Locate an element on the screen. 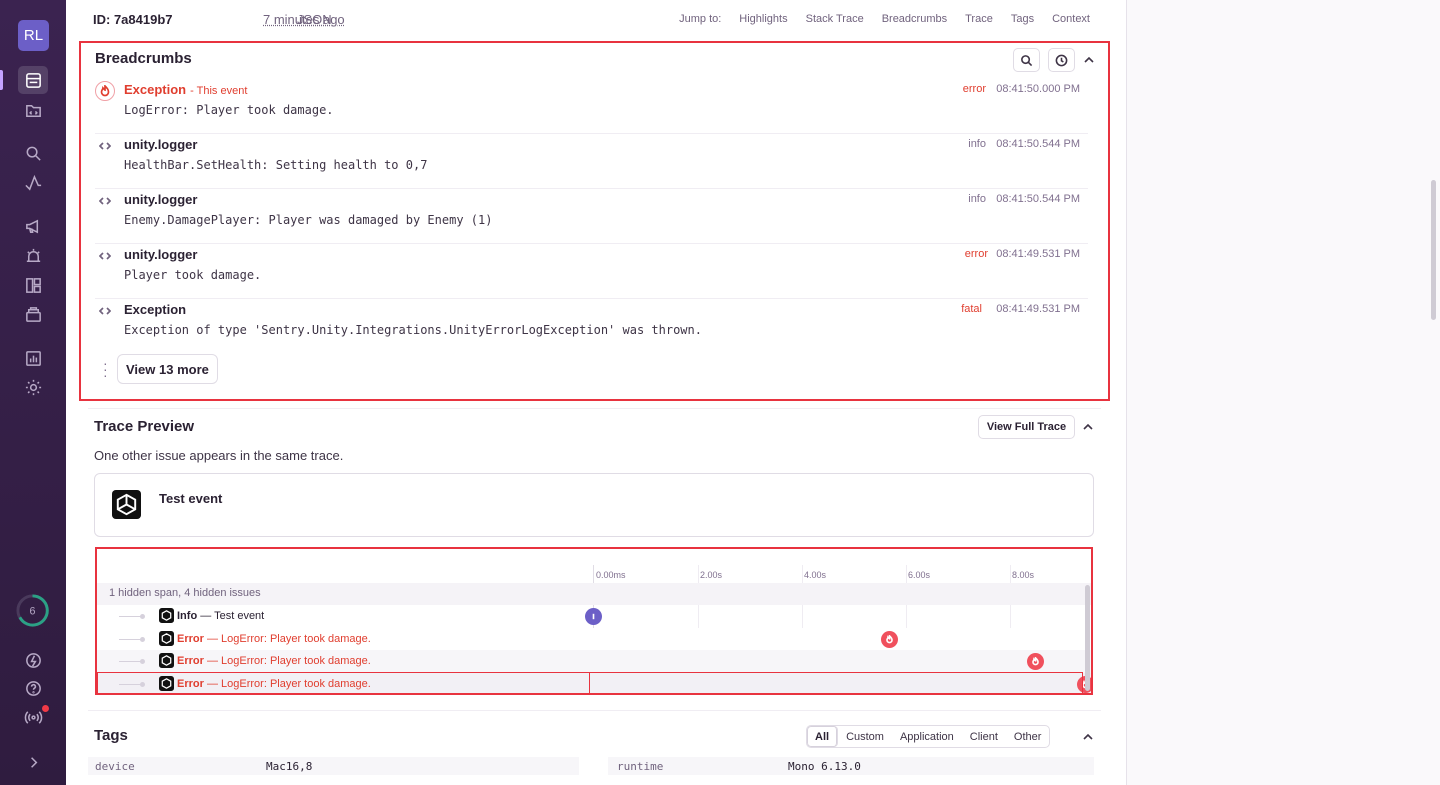 The height and width of the screenshot is (785, 1440). time-display-button is located at coordinates (1061, 60).